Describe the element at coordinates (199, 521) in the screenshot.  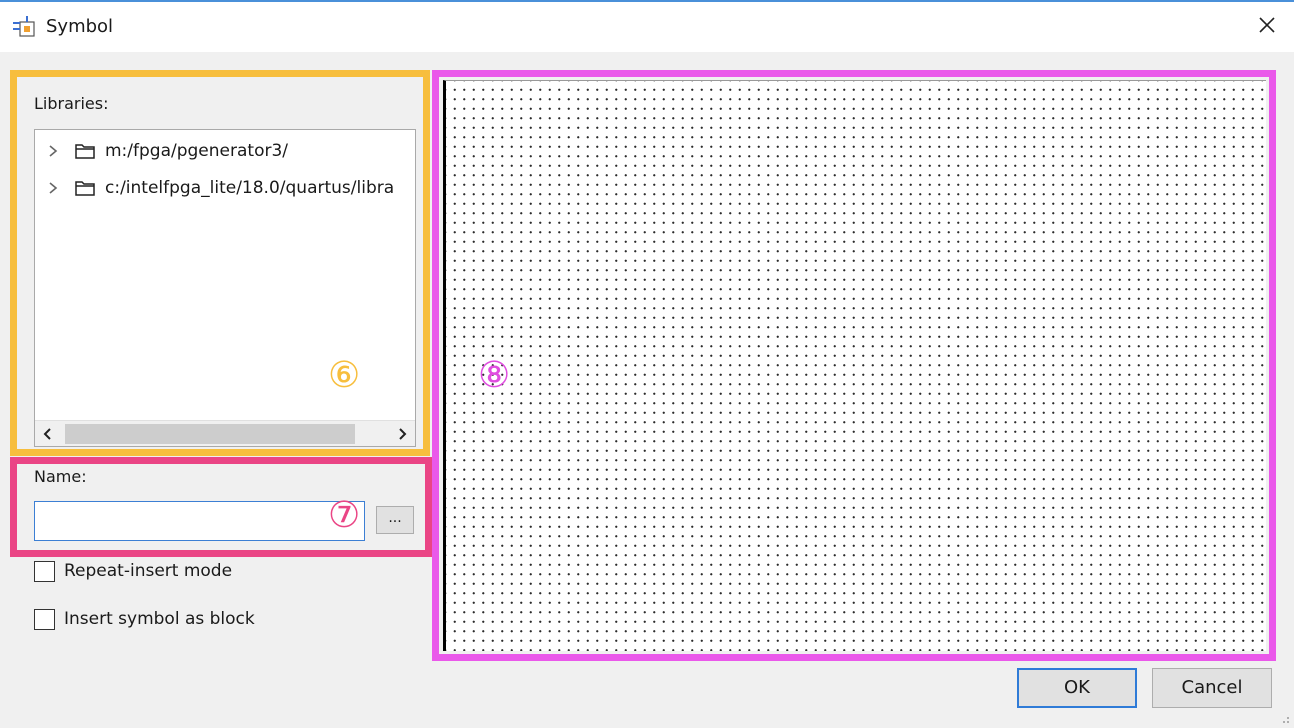
I see `name-input` at that location.